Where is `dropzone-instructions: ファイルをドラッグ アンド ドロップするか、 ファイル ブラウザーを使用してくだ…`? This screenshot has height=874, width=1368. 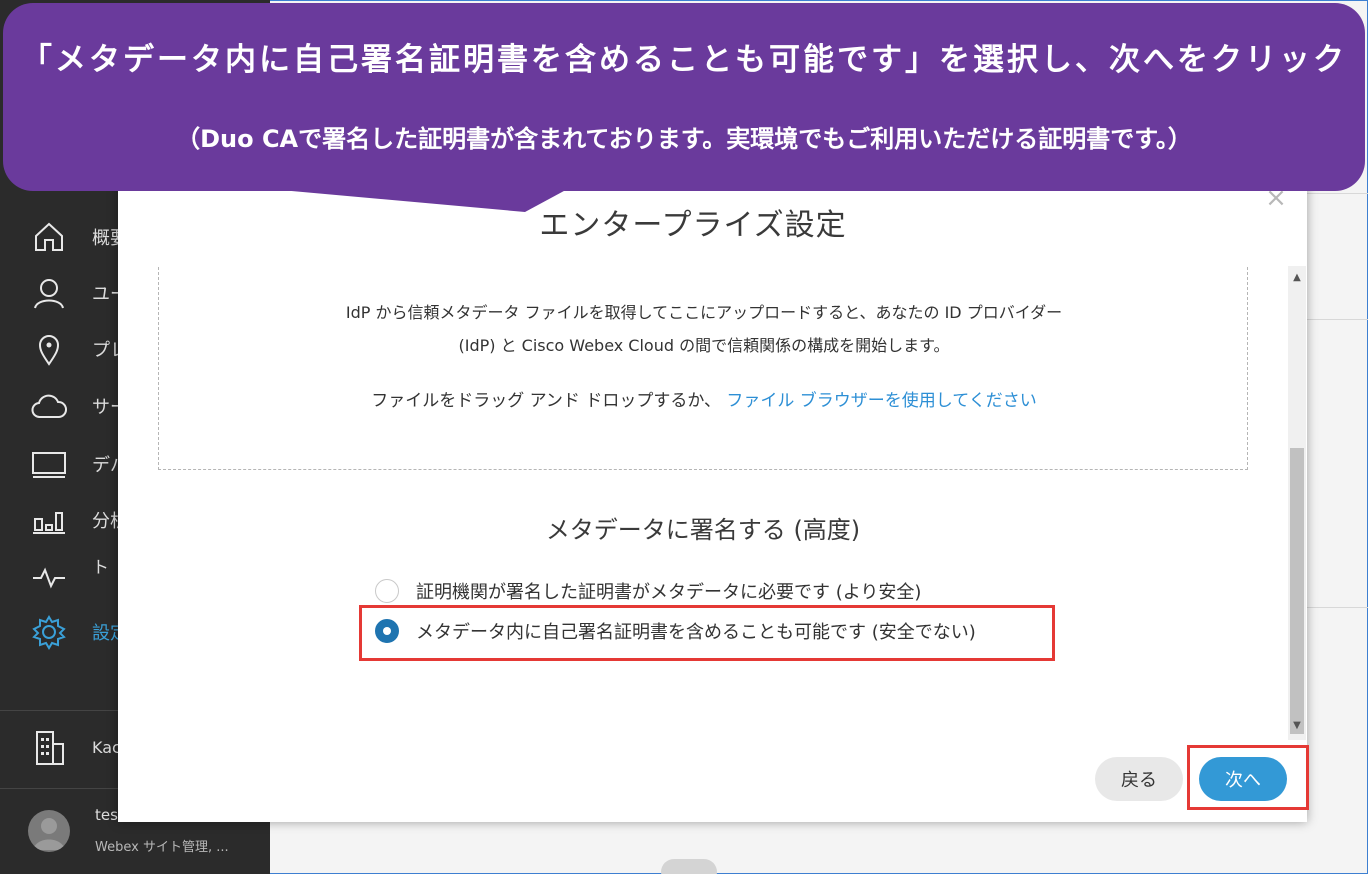 dropzone-instructions: ファイルをドラッグ アンド ドロップするか、 ファイル ブラウザーを使用してくだ… is located at coordinates (704, 398).